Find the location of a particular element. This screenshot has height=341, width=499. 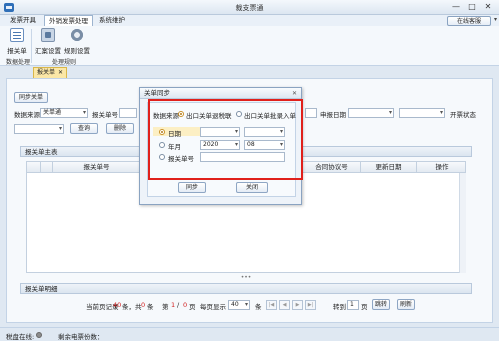

menu-system-maintenance: 系统维护 is located at coordinates (112, 20).